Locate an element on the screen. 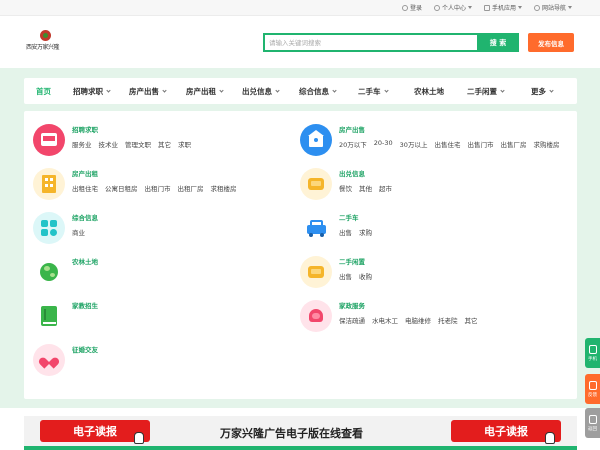 The image size is (600, 450). arrow-up-icon is located at coordinates (592, 419).